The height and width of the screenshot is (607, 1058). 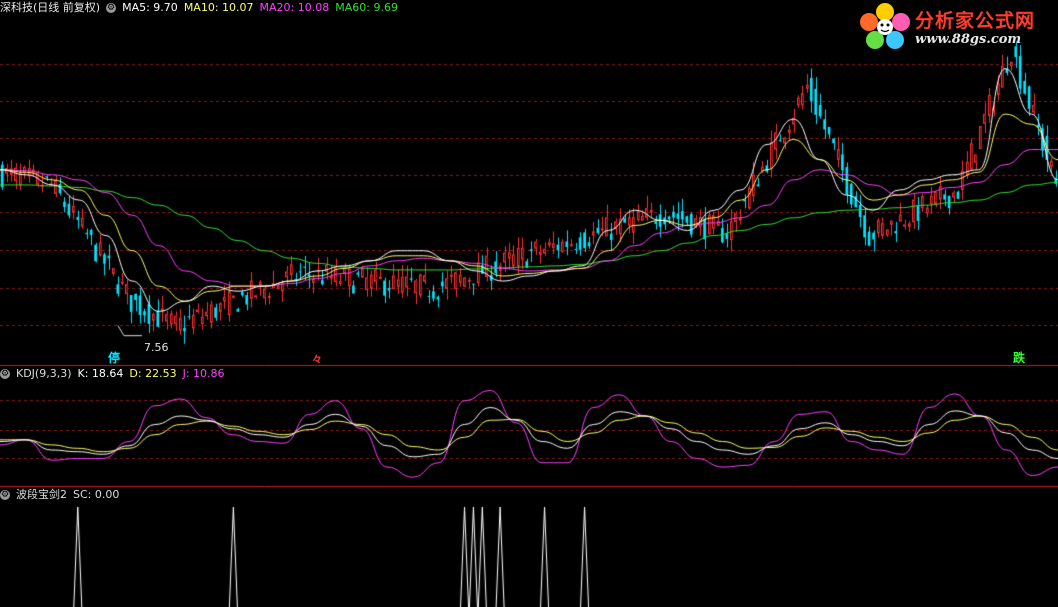 I want to click on ma5-label: MA5: 9.70, so click(x=150, y=7).